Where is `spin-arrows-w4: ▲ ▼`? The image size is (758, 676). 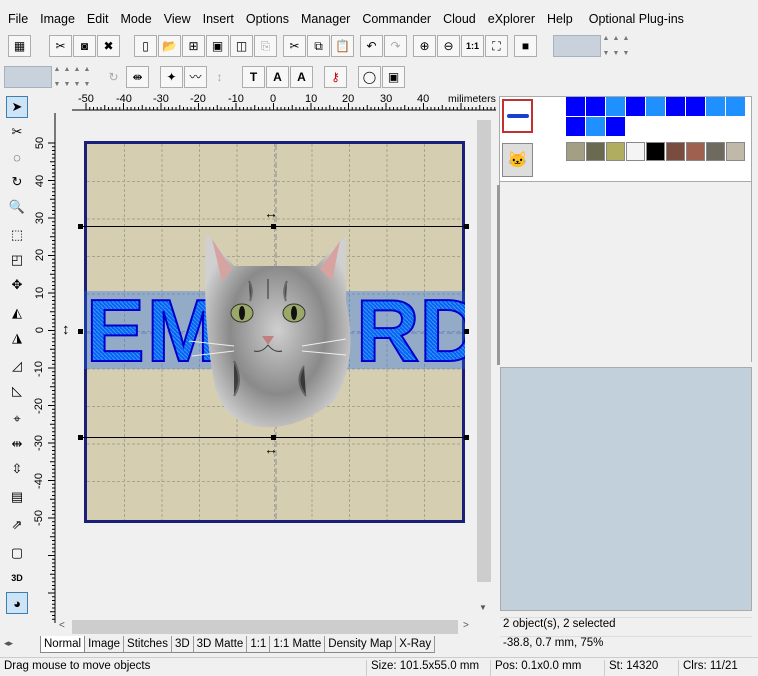
spin-arrows-w4: ▲ ▼ is located at coordinates (87, 77).